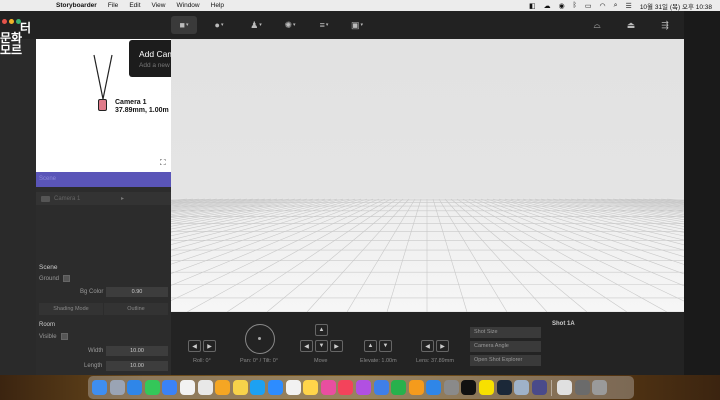 This screenshot has width=720, height=400. I want to click on lens-decrease-button: ◀, so click(427, 346).